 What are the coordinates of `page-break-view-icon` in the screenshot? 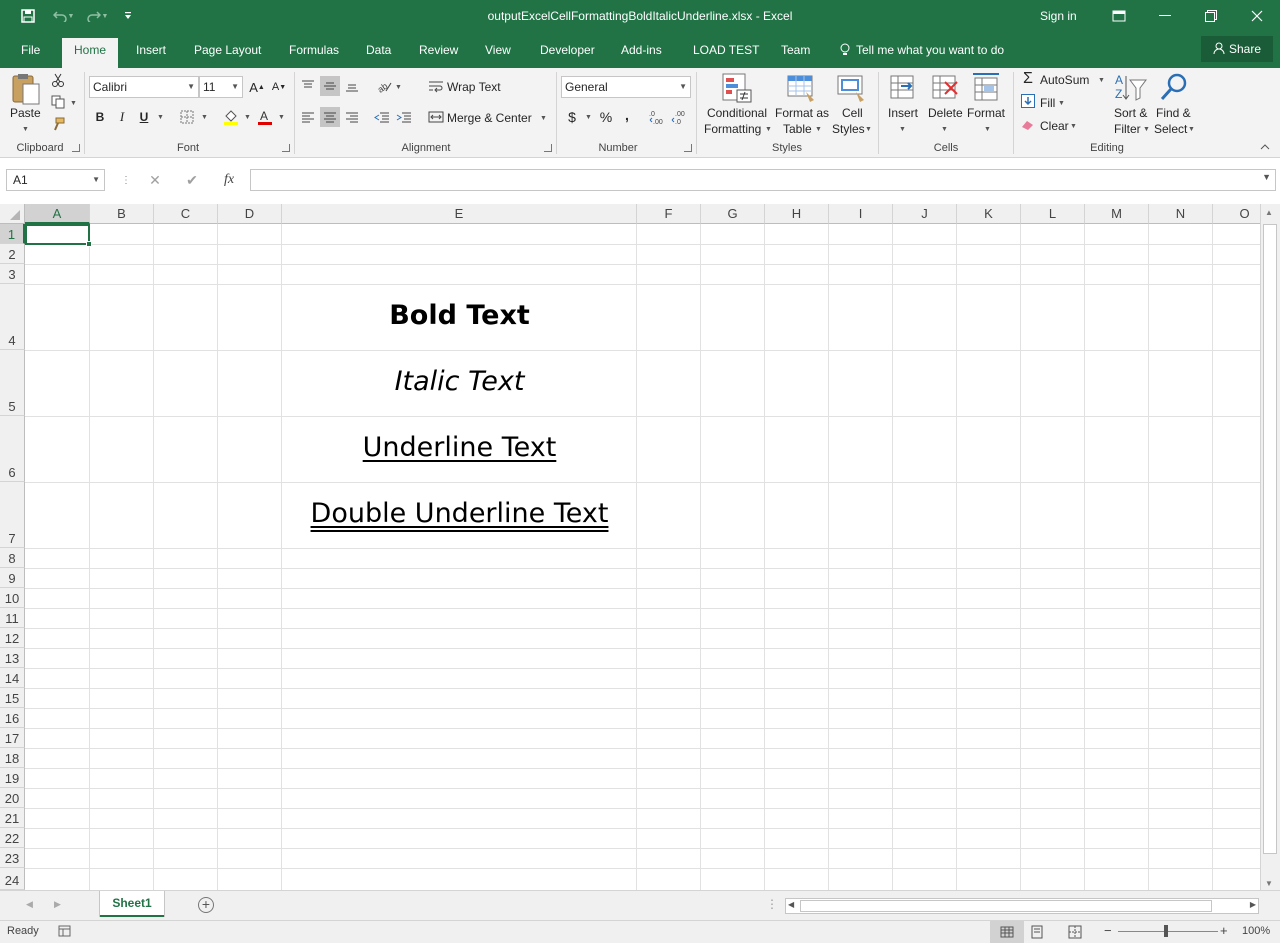 It's located at (1075, 933).